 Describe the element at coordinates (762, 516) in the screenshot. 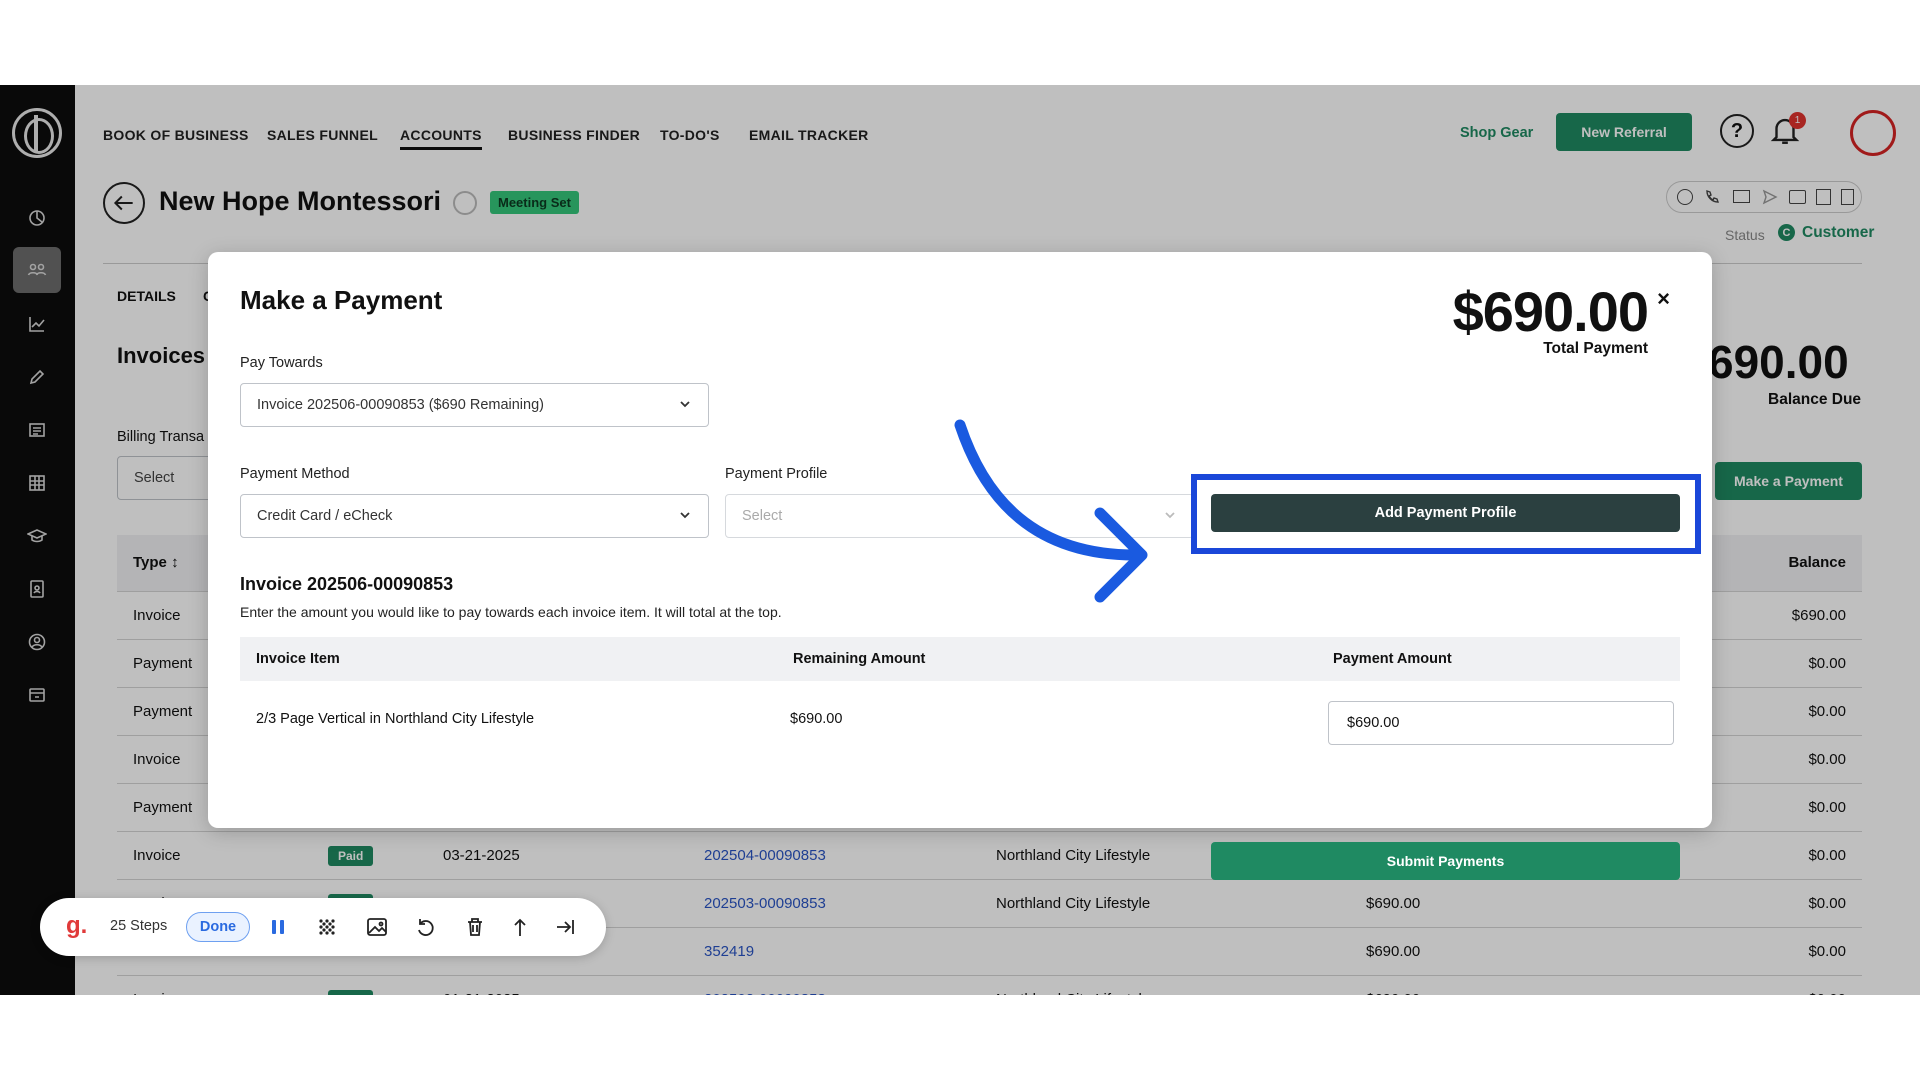

I see `payment-profile-placeholder: Select` at that location.